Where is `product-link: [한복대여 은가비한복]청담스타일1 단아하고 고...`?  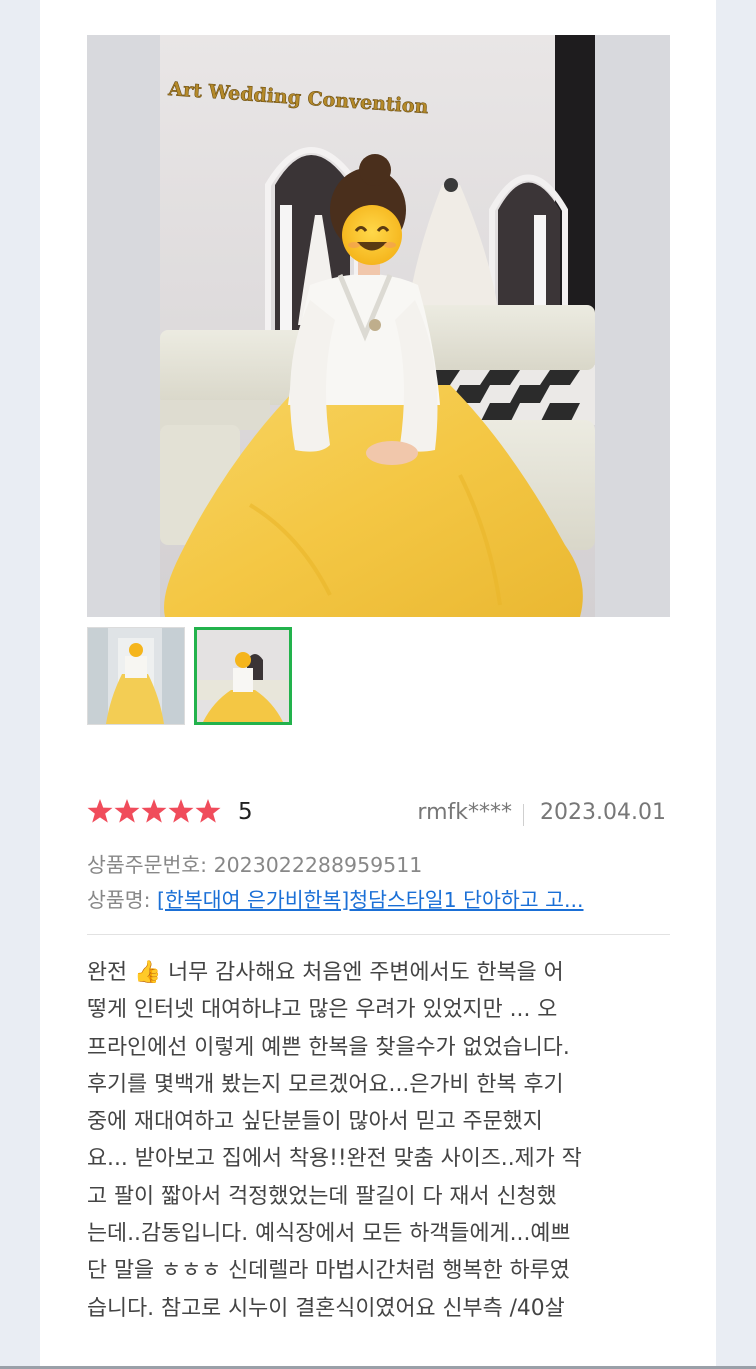 product-link: [한복대여 은가비한복]청담스타일1 단아하고 고... is located at coordinates (370, 900).